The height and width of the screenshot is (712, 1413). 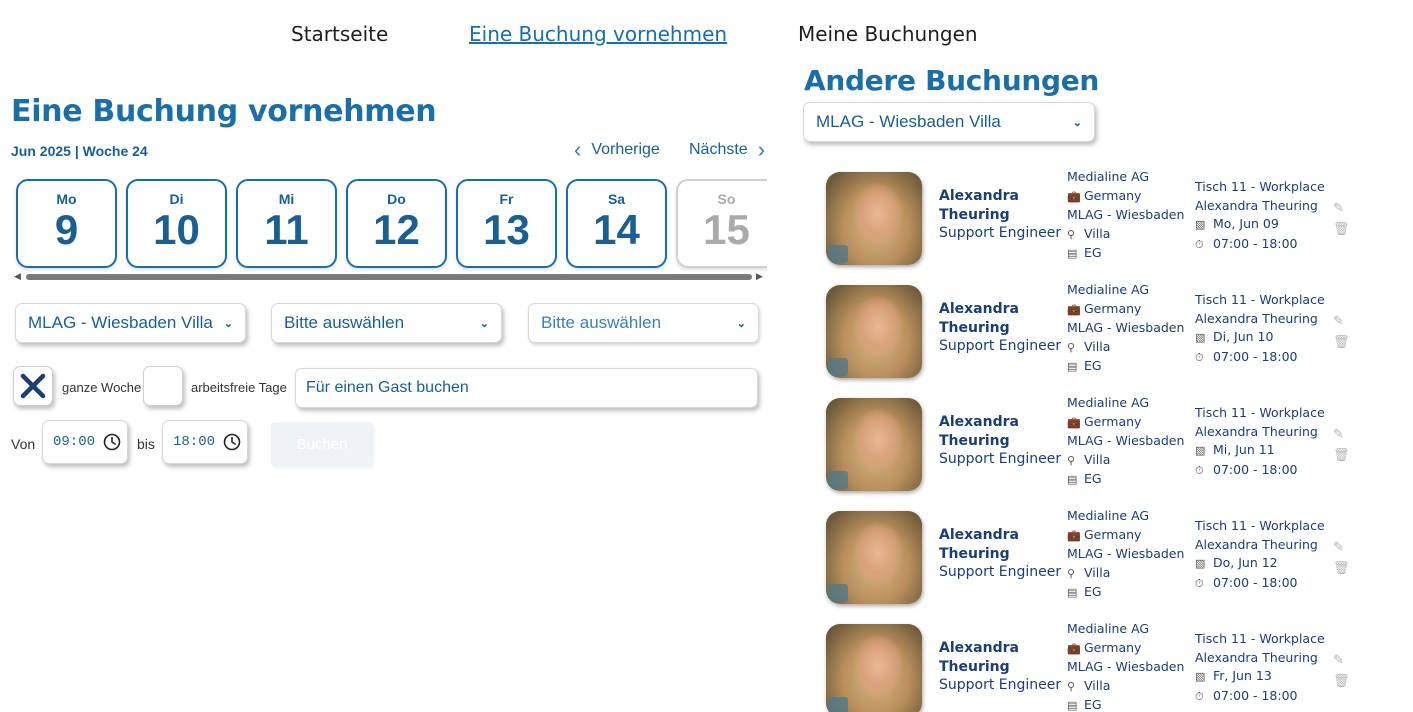 I want to click on nav-home-link: Startseite, so click(x=339, y=34).